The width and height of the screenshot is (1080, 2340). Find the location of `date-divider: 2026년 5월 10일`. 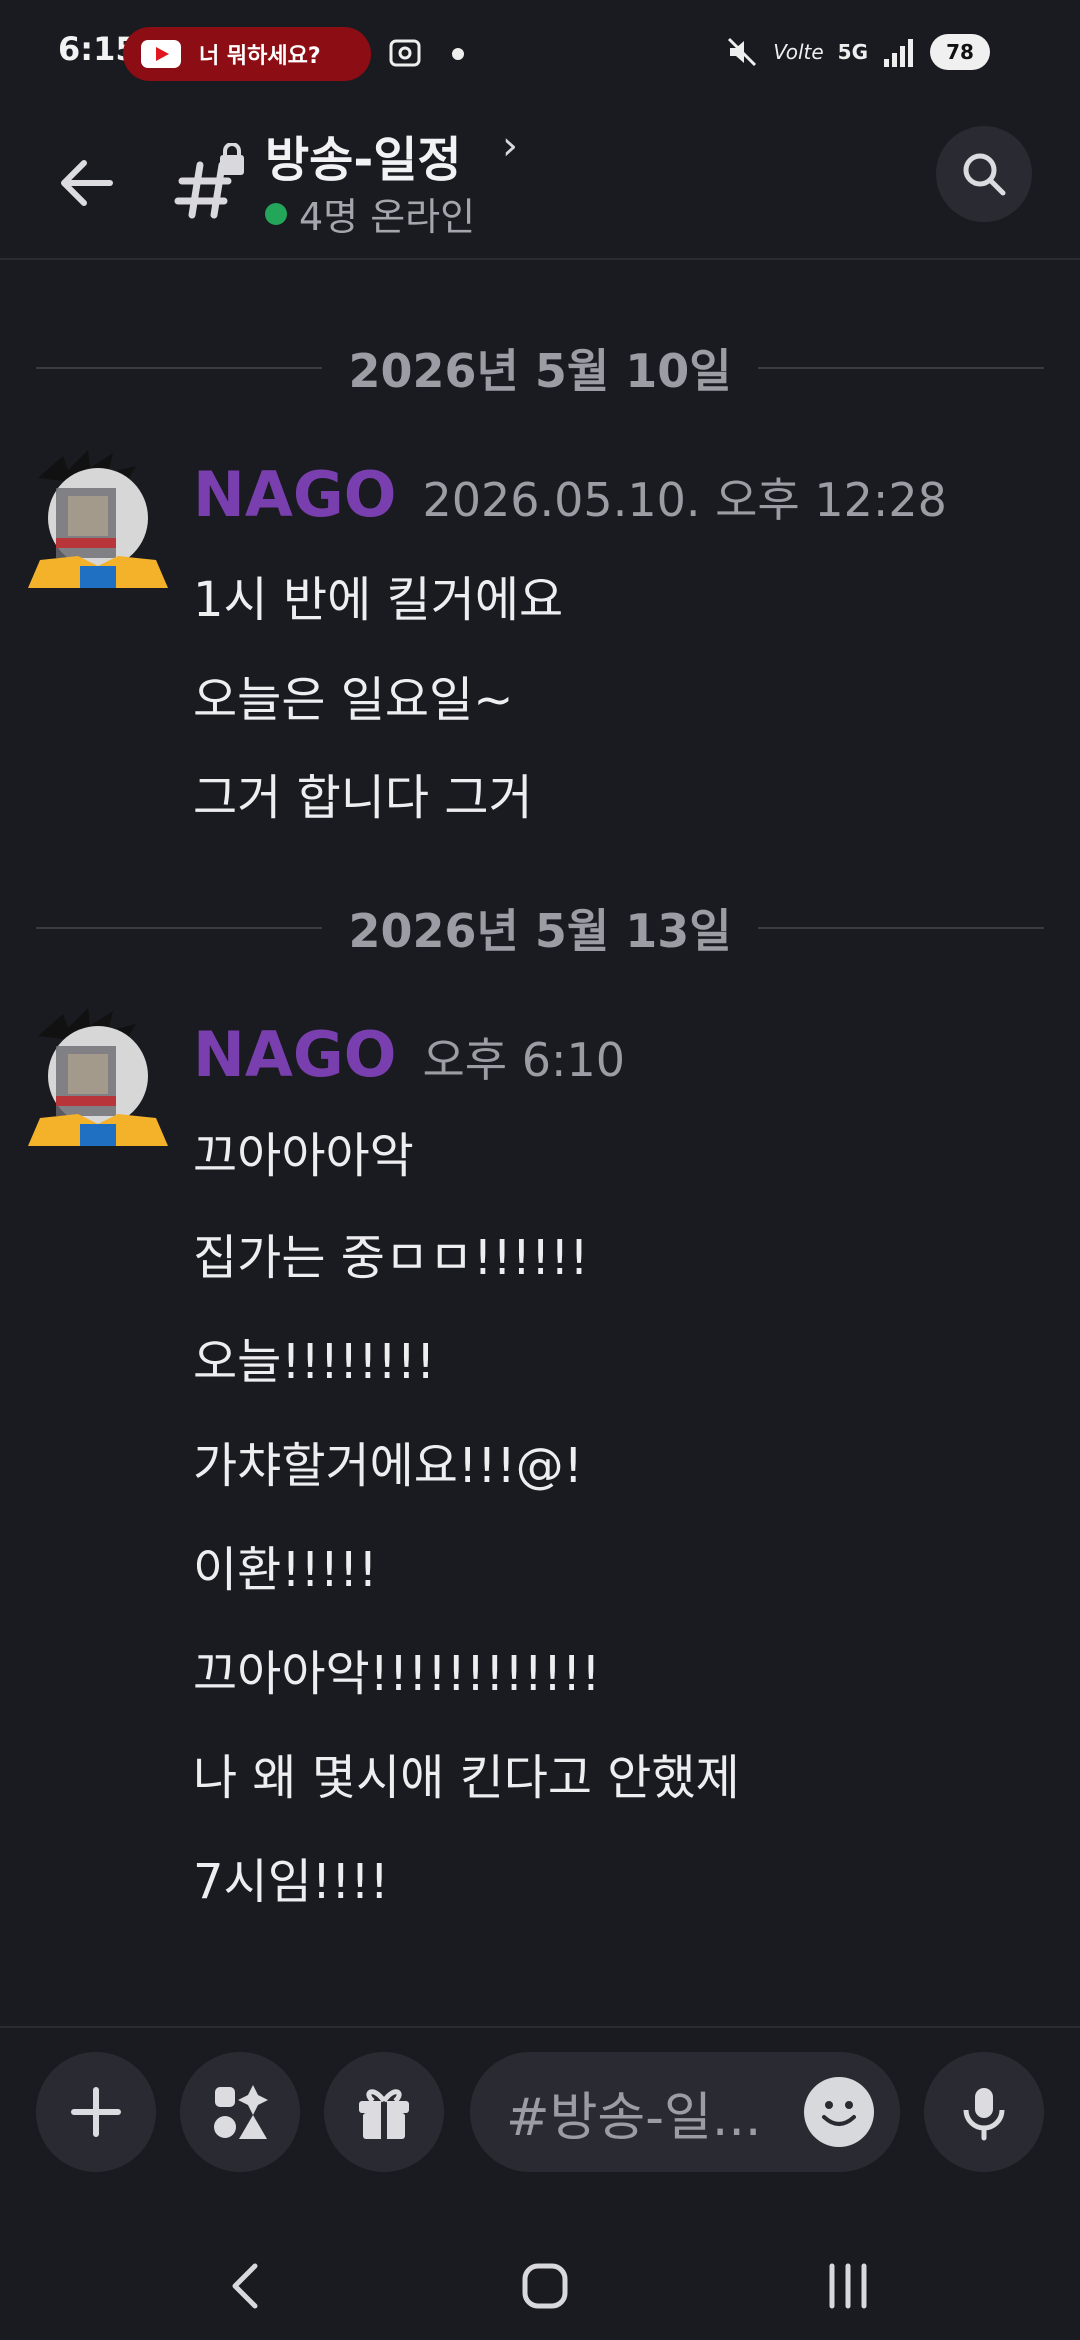

date-divider: 2026년 5월 10일 is located at coordinates (540, 368).